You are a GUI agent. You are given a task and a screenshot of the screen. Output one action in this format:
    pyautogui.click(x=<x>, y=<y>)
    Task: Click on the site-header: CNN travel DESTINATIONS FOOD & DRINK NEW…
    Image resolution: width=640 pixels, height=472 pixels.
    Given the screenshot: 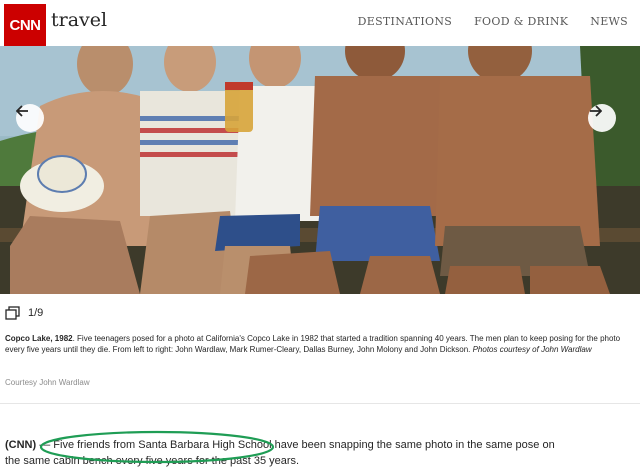 What is the action you would take?
    pyautogui.click(x=320, y=23)
    